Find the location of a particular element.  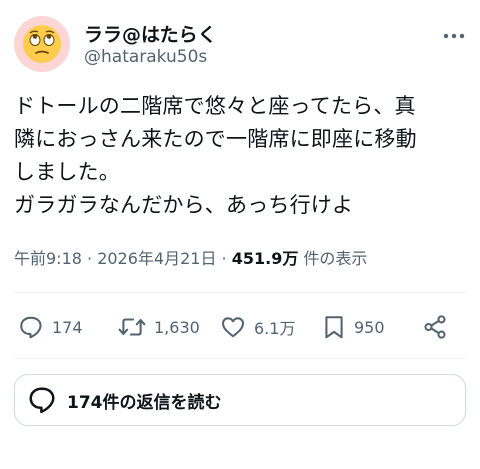

read-replies-label: 174件の返信を読む is located at coordinates (144, 402).